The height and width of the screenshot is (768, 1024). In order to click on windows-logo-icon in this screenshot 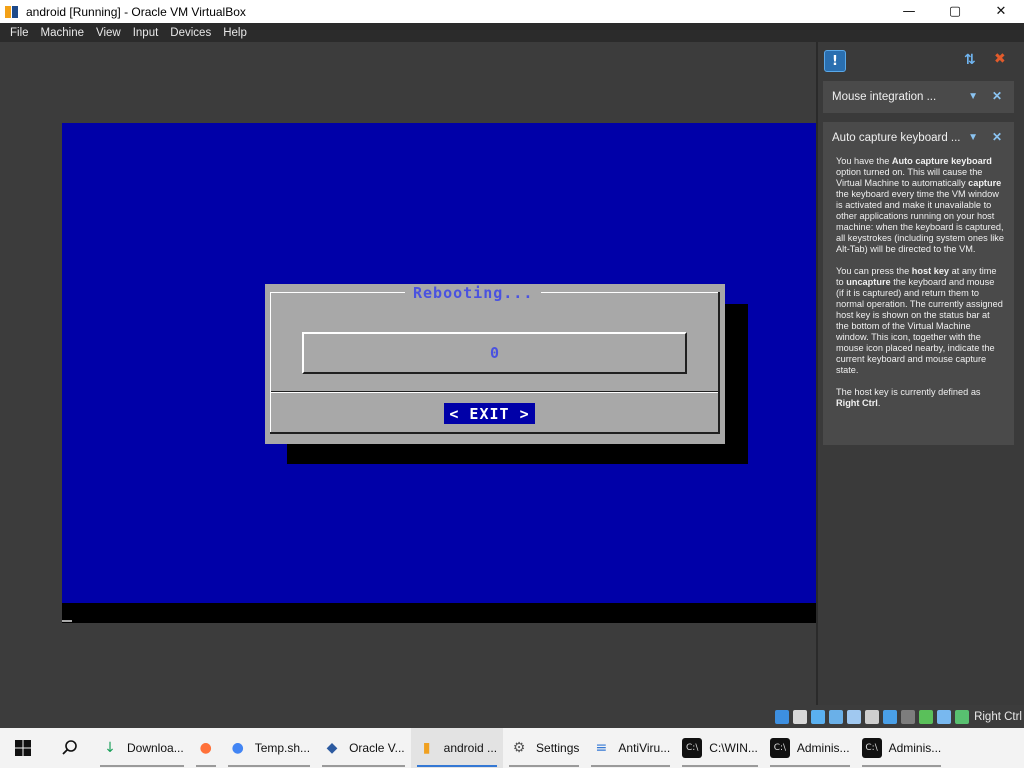, I will do `click(23, 748)`.